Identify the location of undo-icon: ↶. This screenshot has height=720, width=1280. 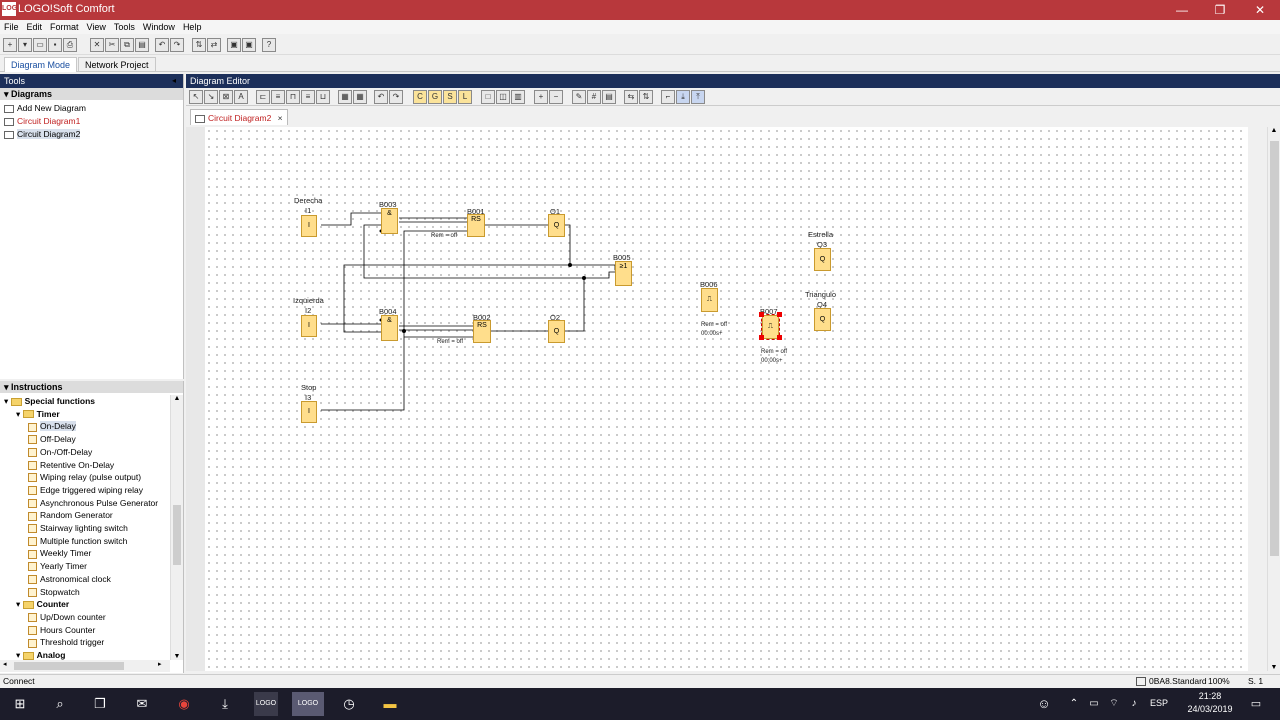
(381, 97).